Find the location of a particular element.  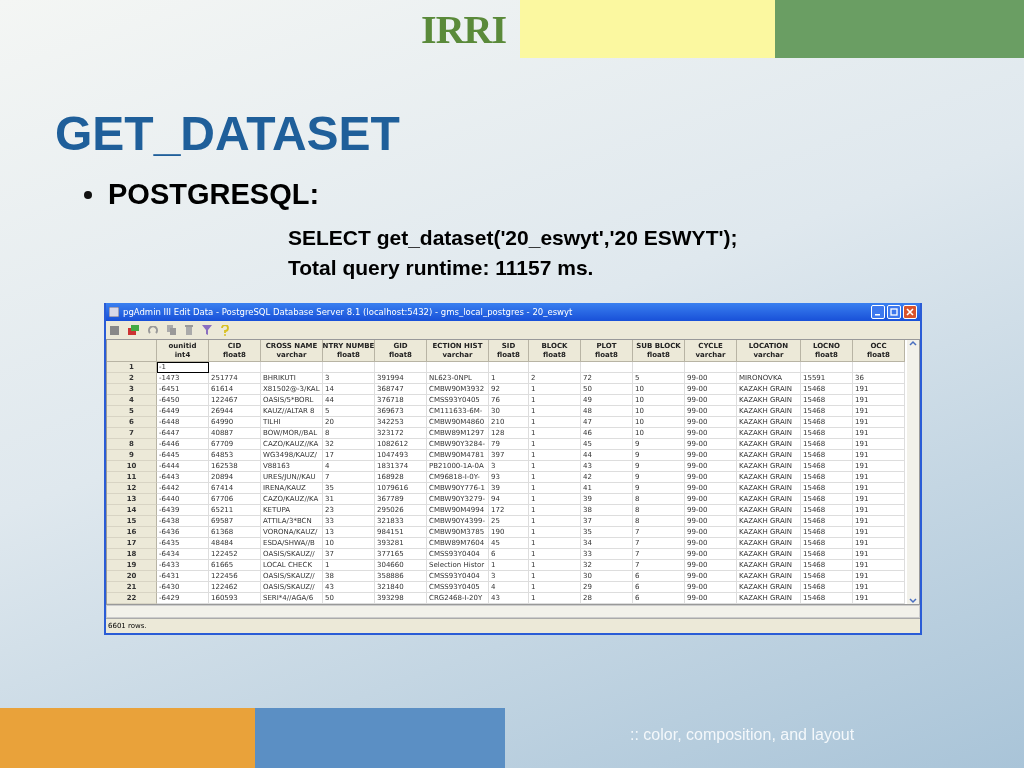

help-icon is located at coordinates (225, 330).